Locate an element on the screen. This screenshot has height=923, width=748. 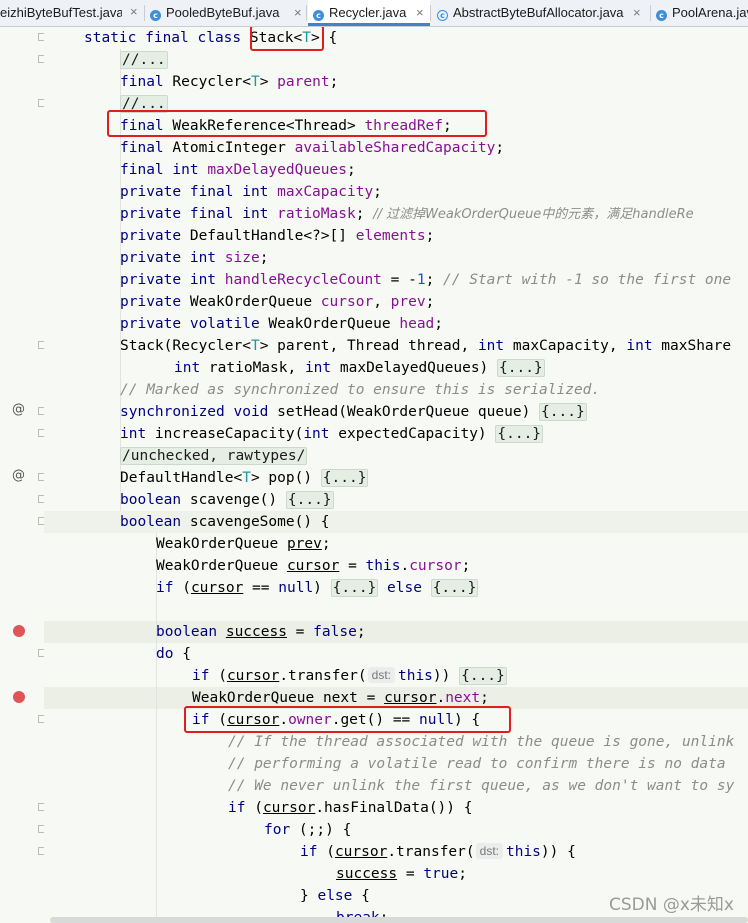
code-line: if (cursor.transfer(dst: this)) {...} is located at coordinates (349, 676).